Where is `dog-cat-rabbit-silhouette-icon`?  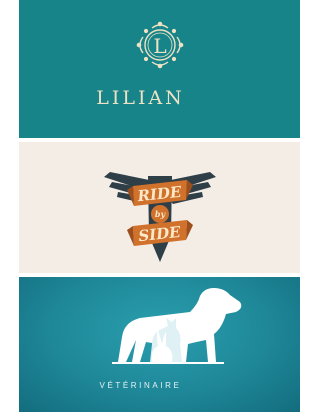 dog-cat-rabbit-silhouette-icon is located at coordinates (177, 326).